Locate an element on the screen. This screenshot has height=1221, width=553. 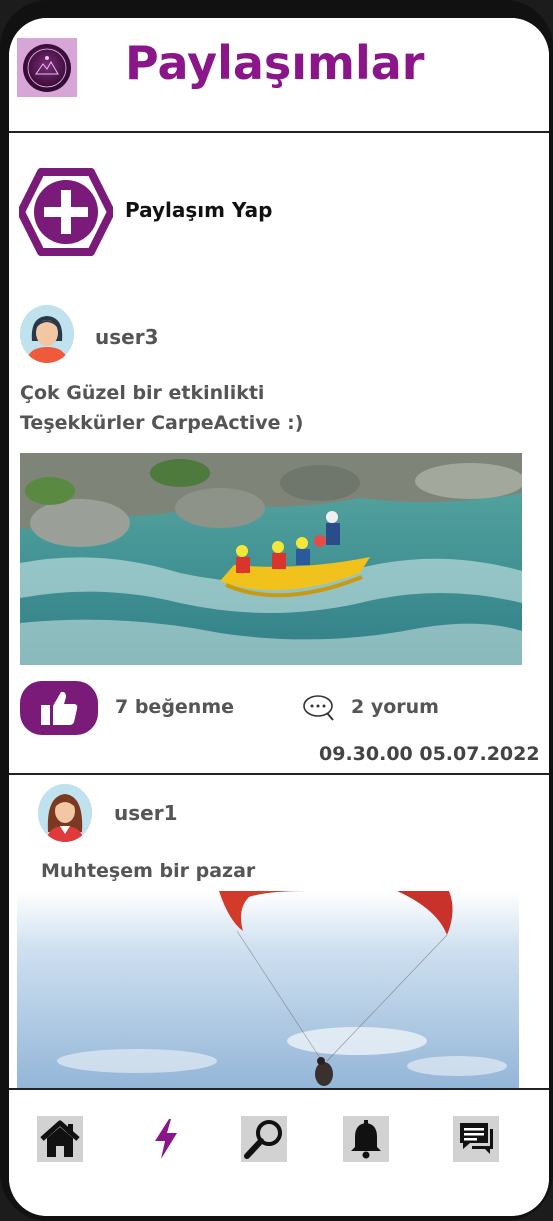
post-text-line: Muhteşem bir pazar is located at coordinates (148, 871).